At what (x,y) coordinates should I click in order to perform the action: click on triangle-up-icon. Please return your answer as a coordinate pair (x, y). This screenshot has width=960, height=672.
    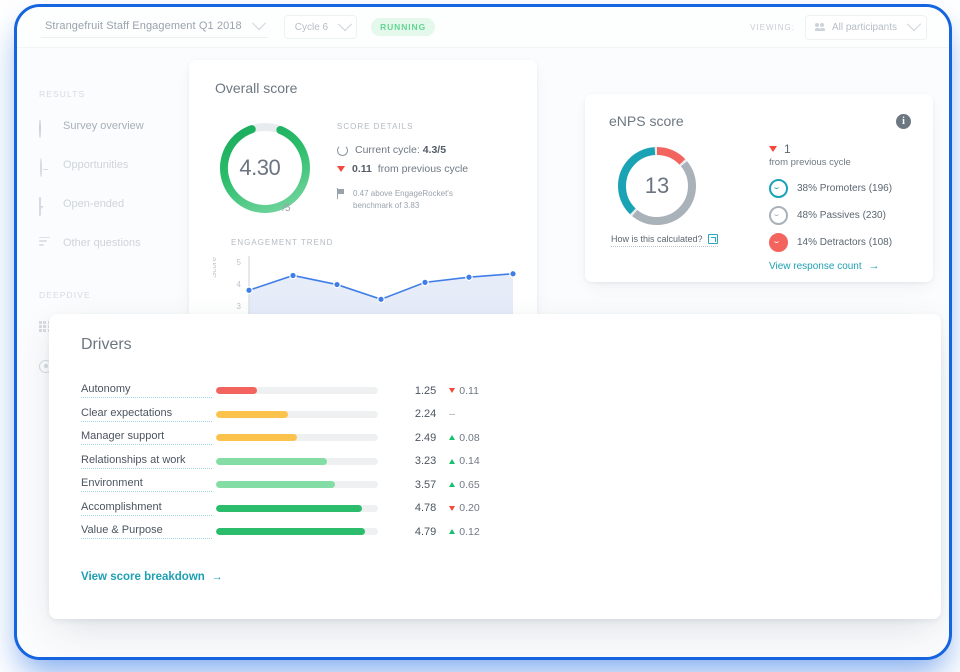
    Looking at the image, I should click on (452, 461).